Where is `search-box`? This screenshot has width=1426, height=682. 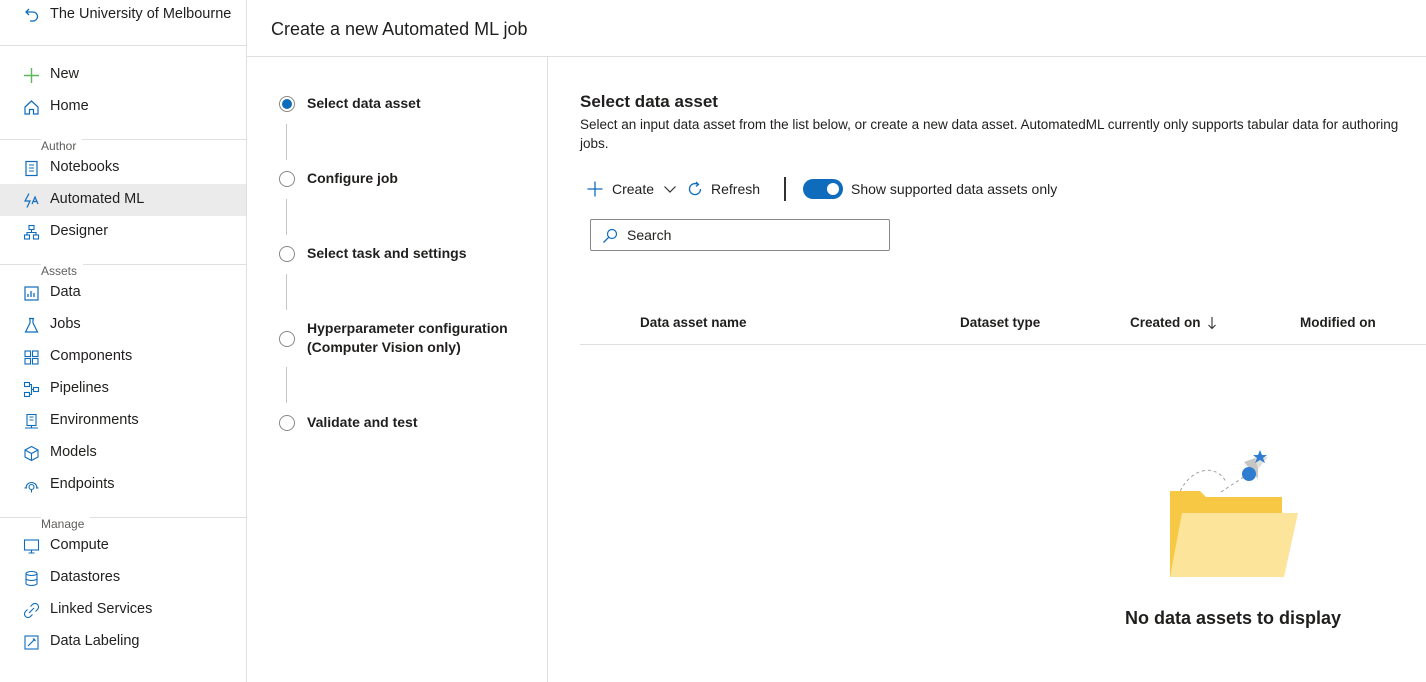
search-box is located at coordinates (740, 235).